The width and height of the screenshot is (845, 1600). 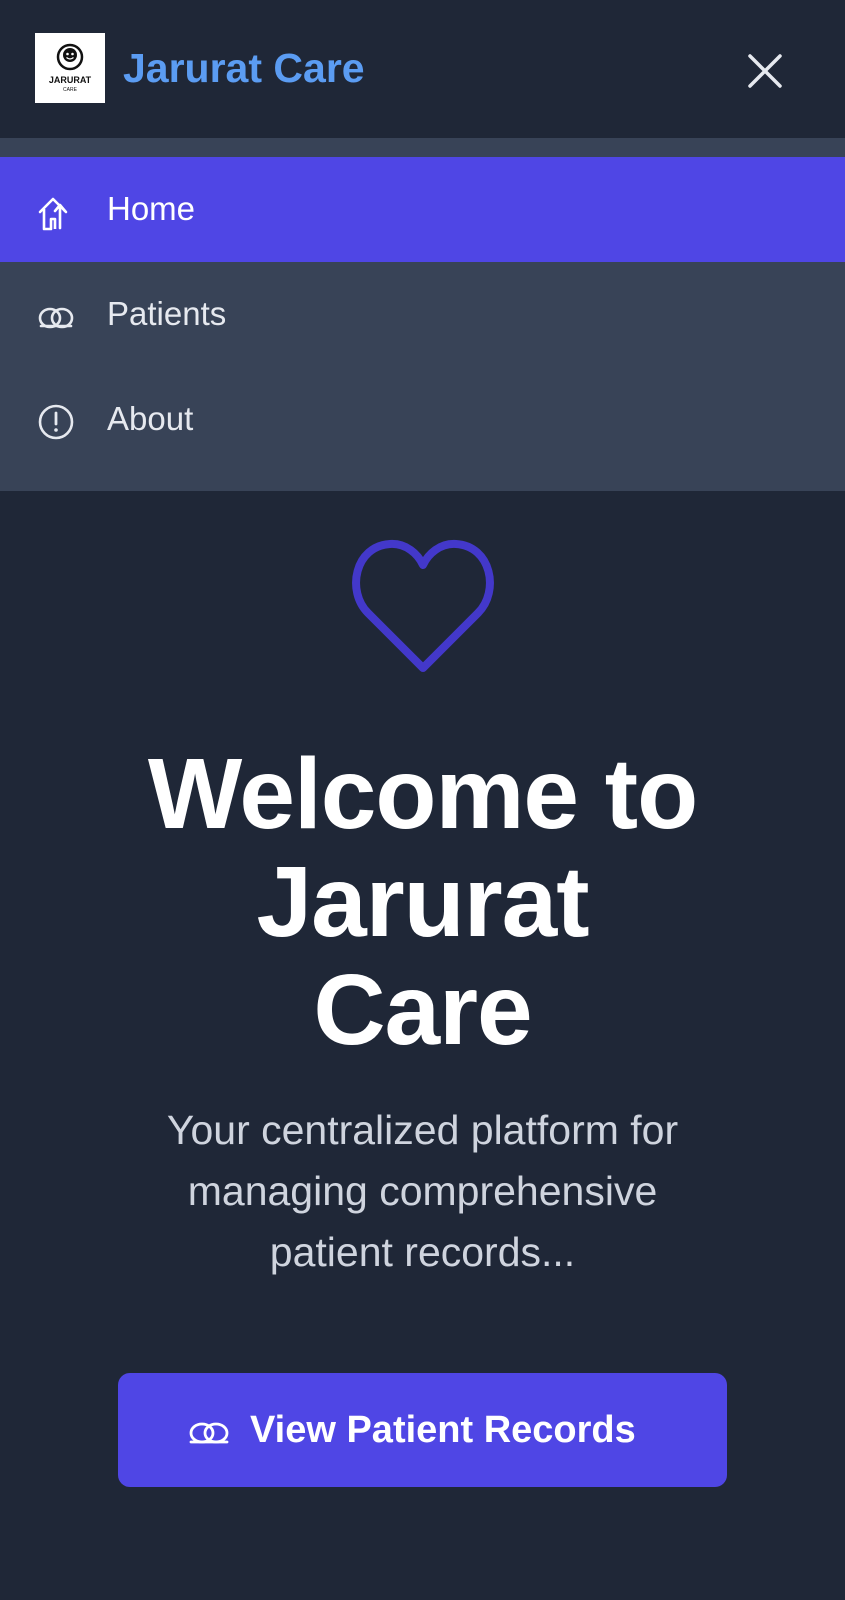 I want to click on heart-icon, so click(x=423, y=605).